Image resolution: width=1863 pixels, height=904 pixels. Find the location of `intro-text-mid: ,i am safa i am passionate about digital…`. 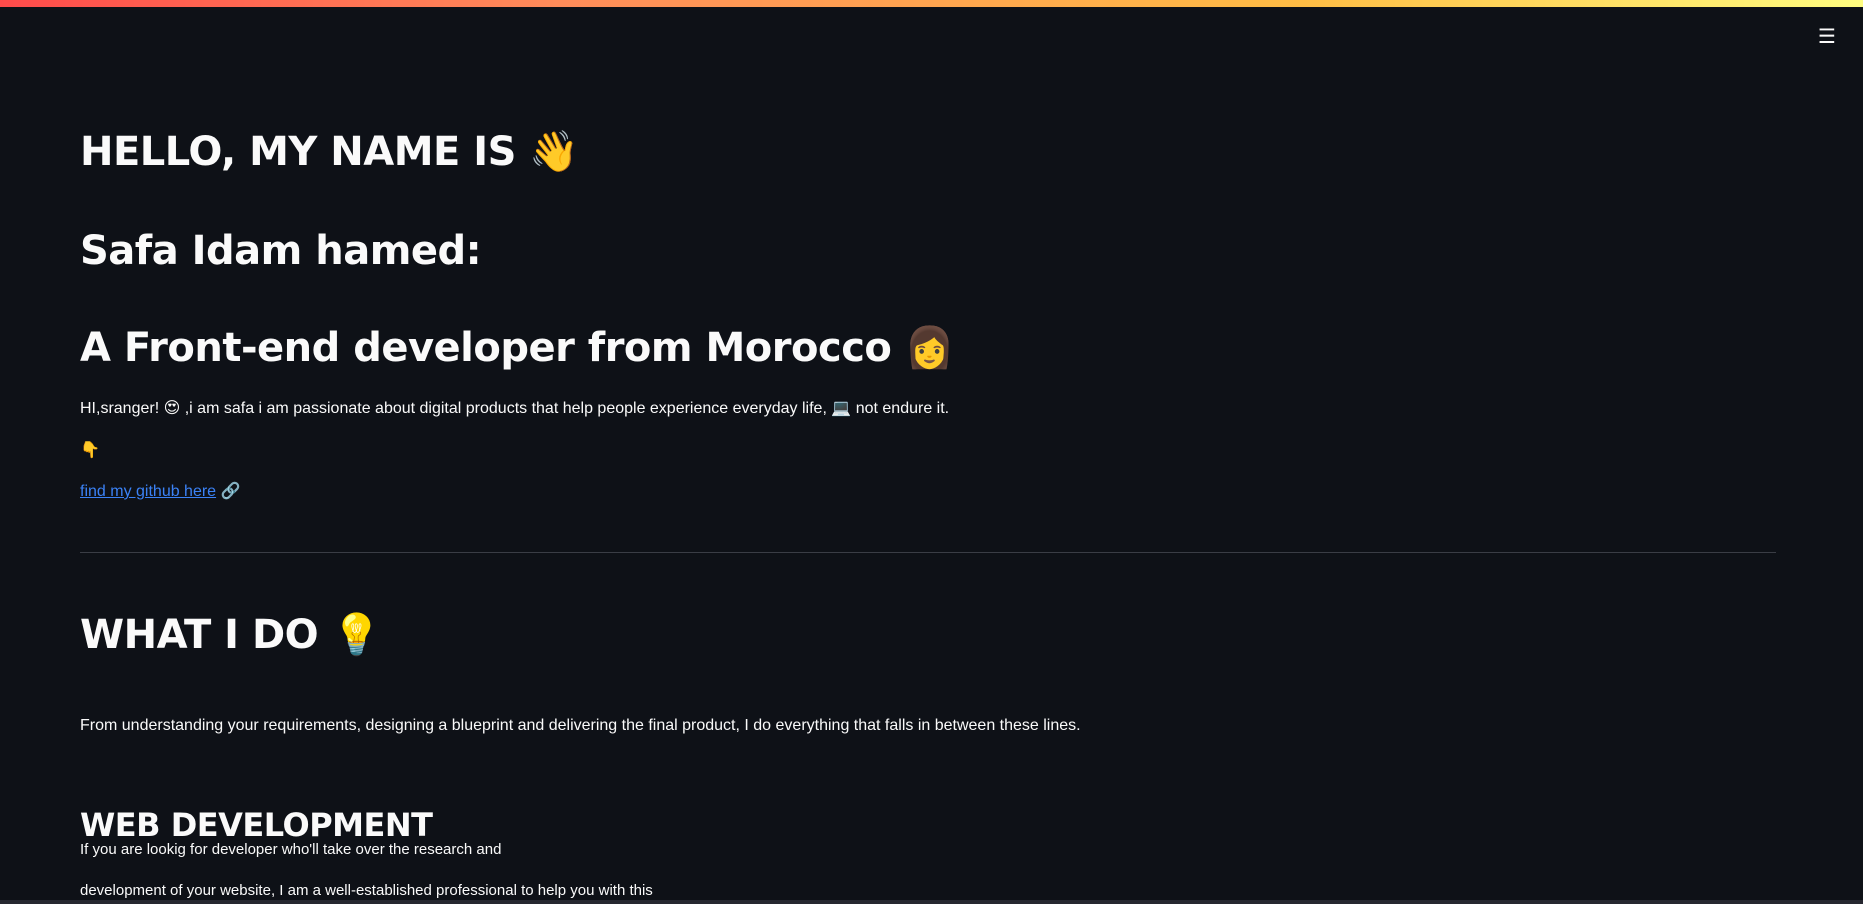

intro-text-mid: ,i am safa i am passionate about digital… is located at coordinates (506, 408).